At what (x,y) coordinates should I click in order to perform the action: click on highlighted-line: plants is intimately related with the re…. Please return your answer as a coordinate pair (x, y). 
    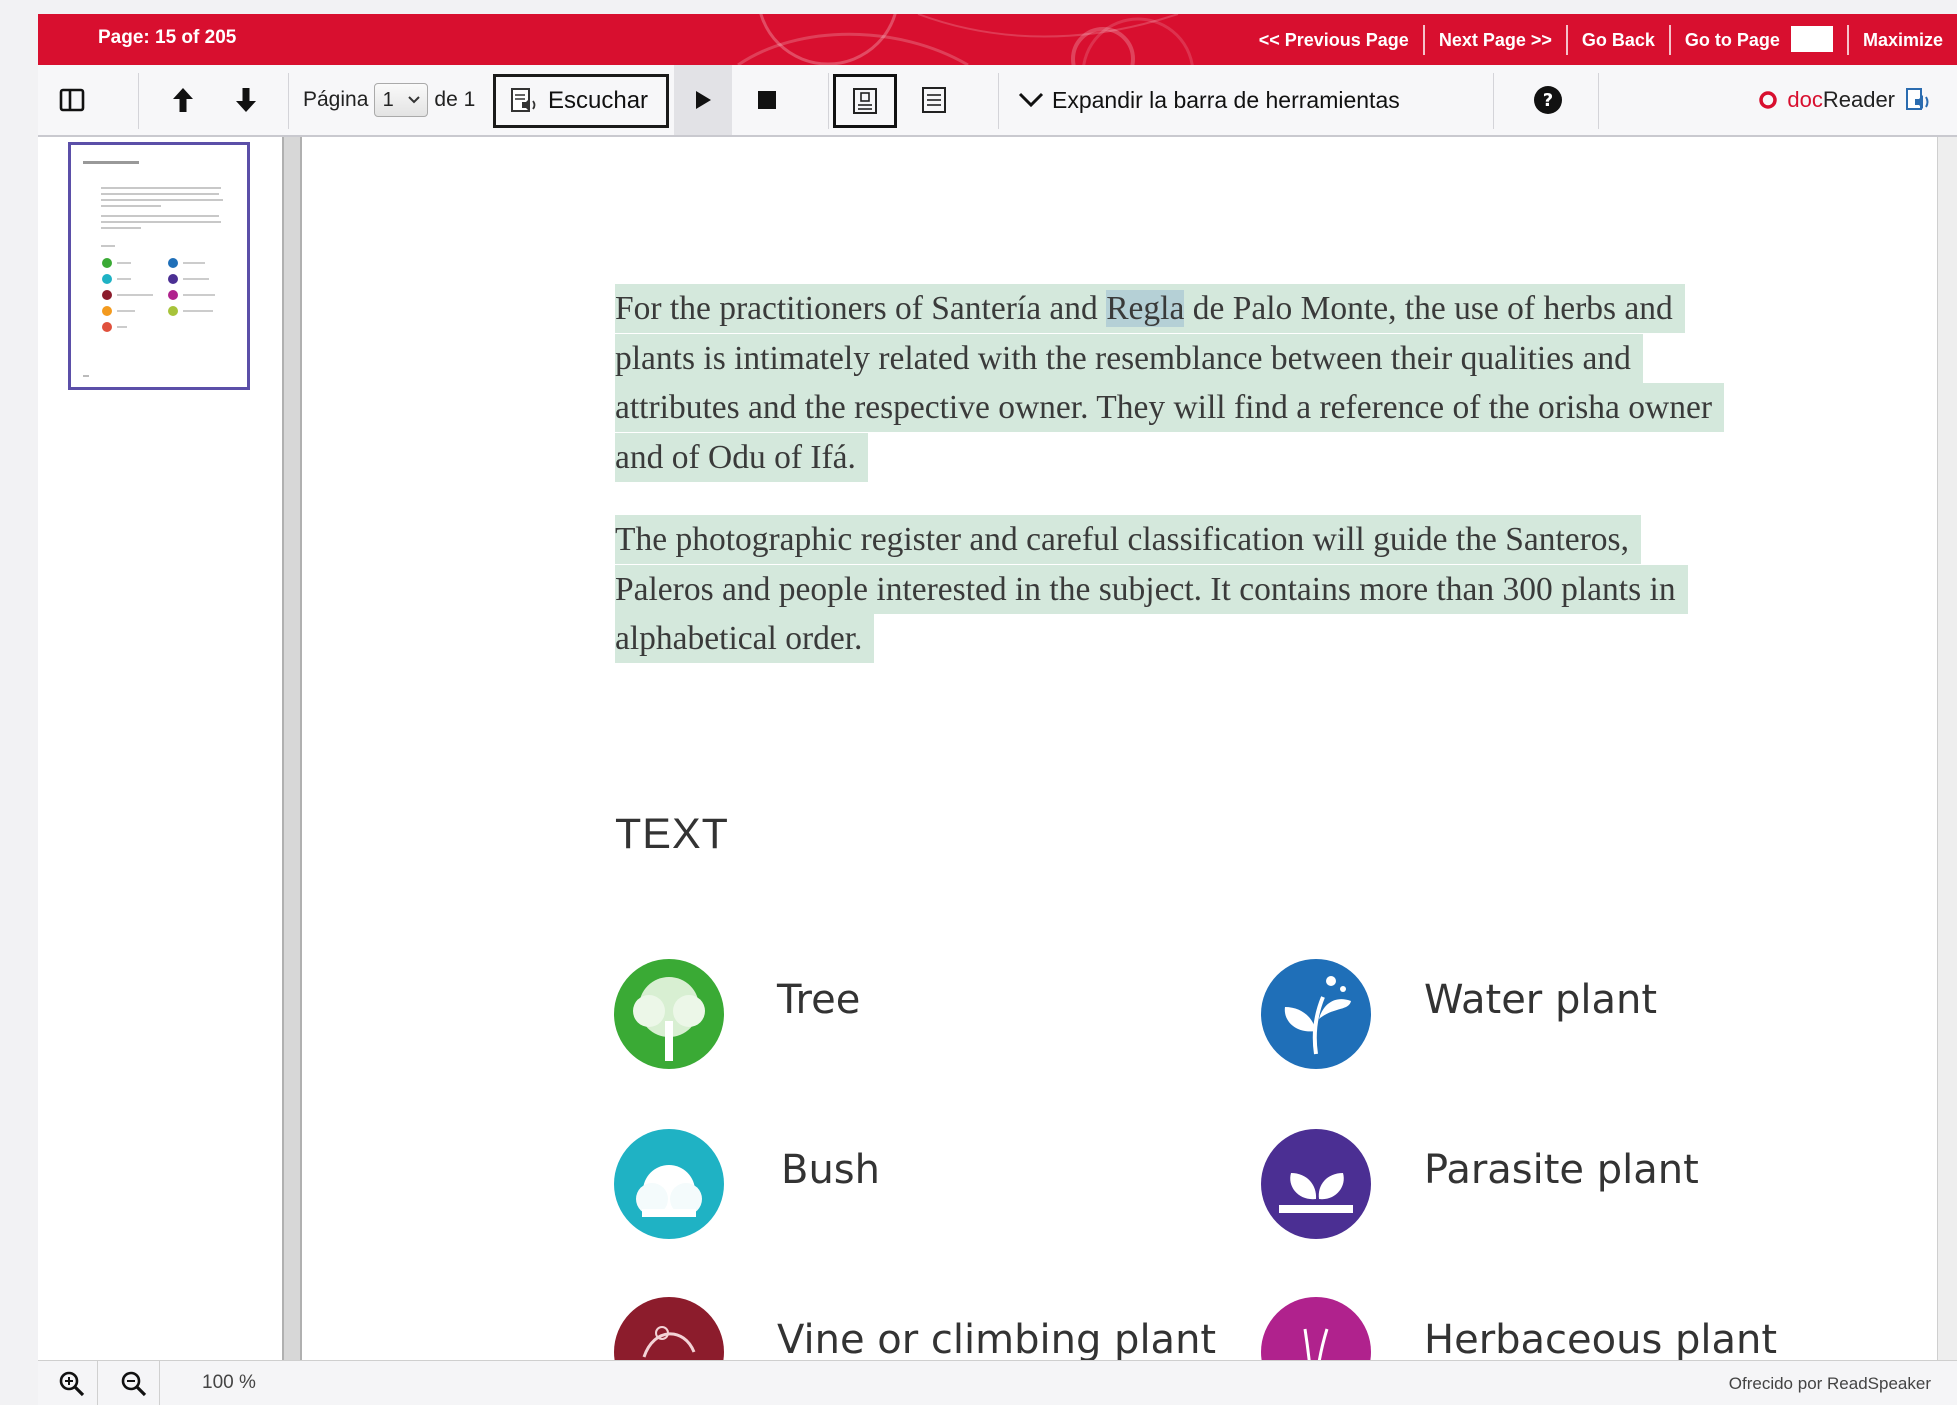
    Looking at the image, I should click on (1129, 358).